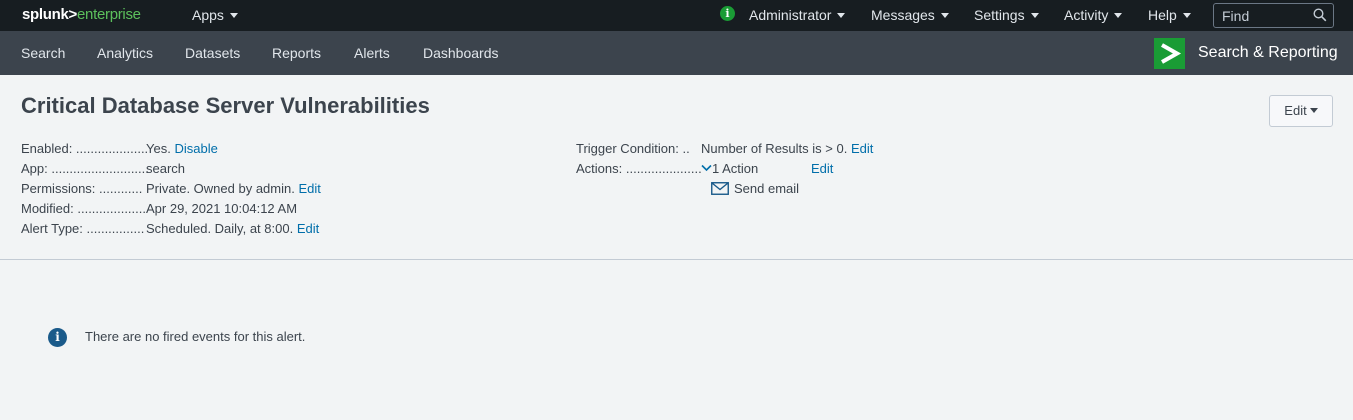 This screenshot has width=1353, height=420. Describe the element at coordinates (811, 189) in the screenshot. I see `action-send-email: Send email` at that location.